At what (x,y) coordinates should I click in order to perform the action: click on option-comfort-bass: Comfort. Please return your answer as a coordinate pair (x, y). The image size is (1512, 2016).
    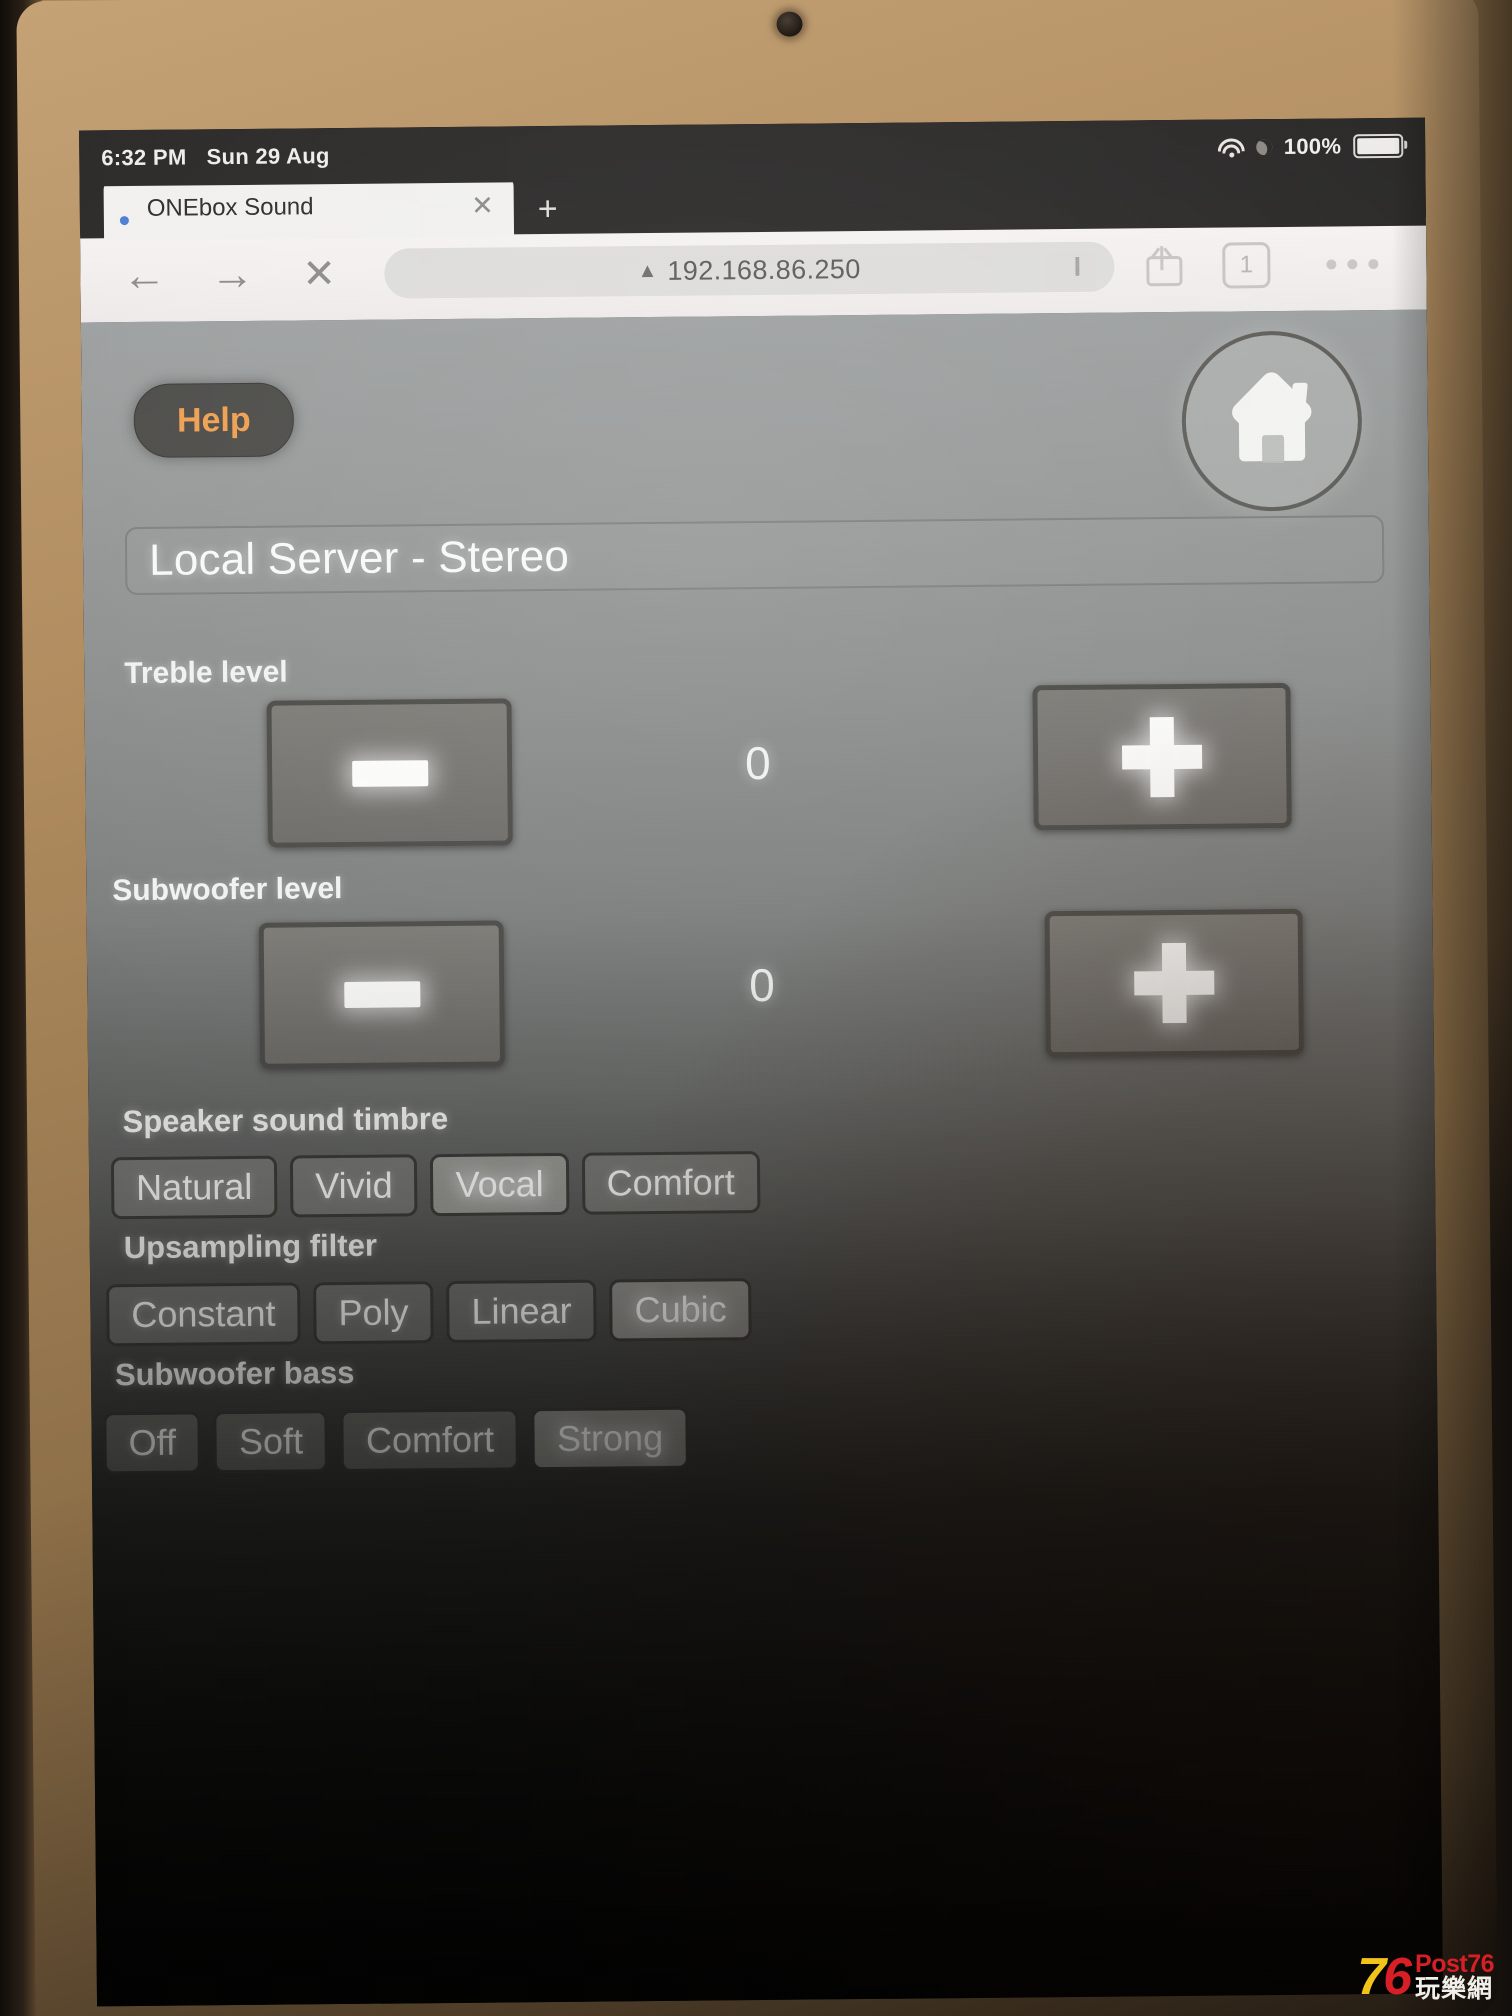
    Looking at the image, I should click on (430, 1440).